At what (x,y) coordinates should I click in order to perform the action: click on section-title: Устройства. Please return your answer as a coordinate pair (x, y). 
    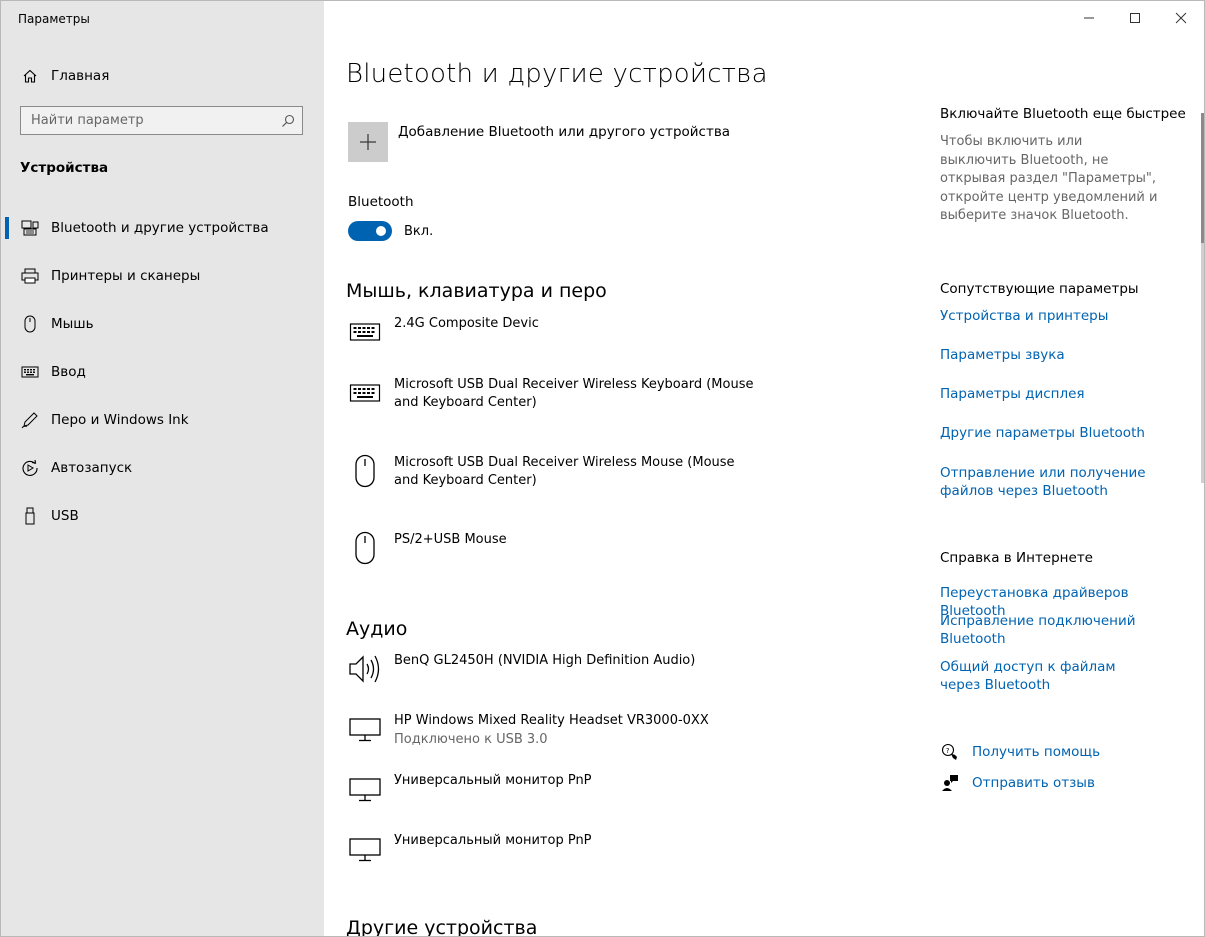
    Looking at the image, I should click on (64, 168).